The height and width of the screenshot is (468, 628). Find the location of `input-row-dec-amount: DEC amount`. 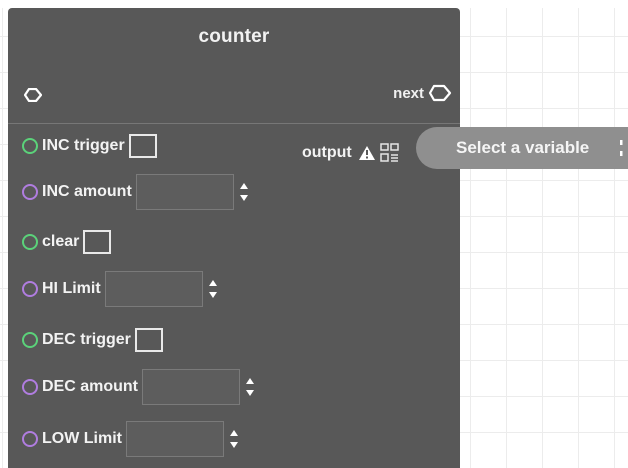

input-row-dec-amount: DEC amount is located at coordinates (139, 387).